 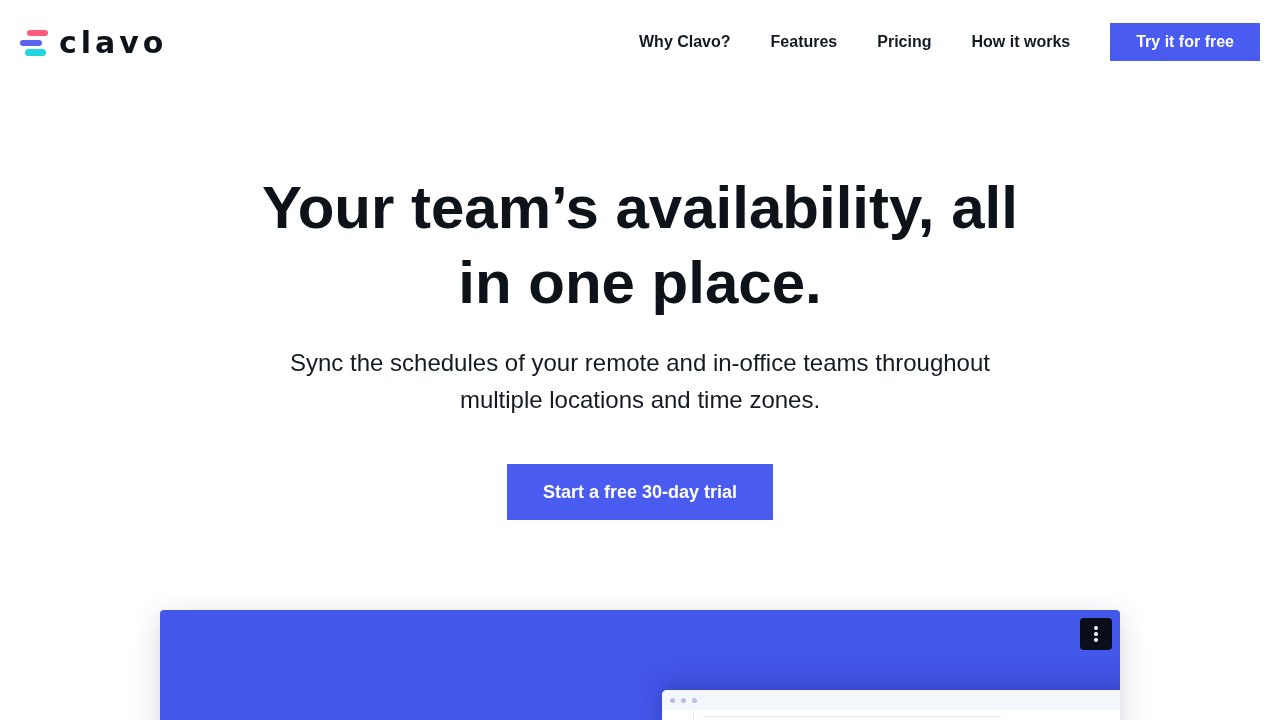 I want to click on nav-link: Pricing, so click(x=904, y=42).